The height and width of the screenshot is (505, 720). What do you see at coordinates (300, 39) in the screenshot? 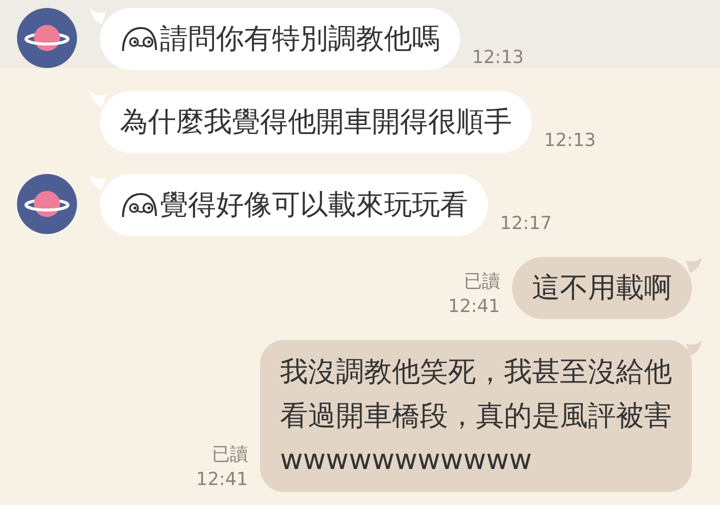
I see `message-text: 請問你有特別調教他嗎` at bounding box center [300, 39].